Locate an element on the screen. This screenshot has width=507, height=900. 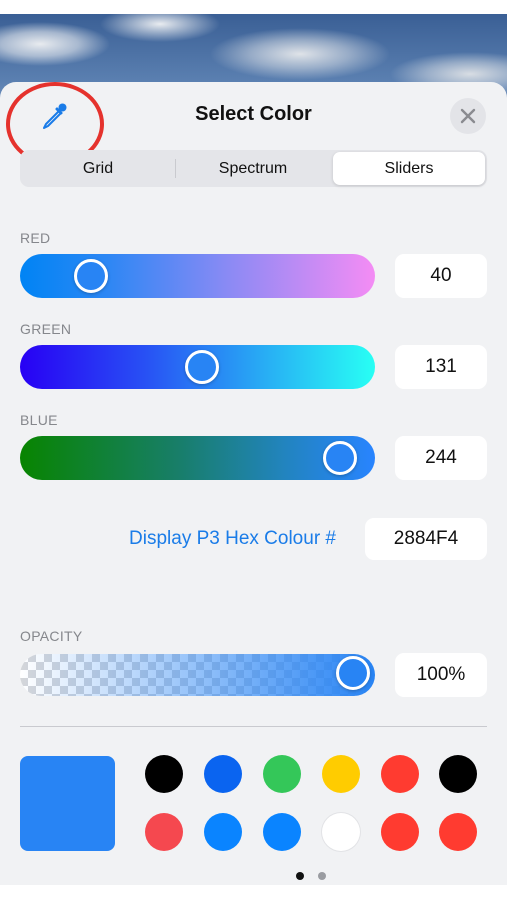
green-slider-thumb is located at coordinates (201, 367).